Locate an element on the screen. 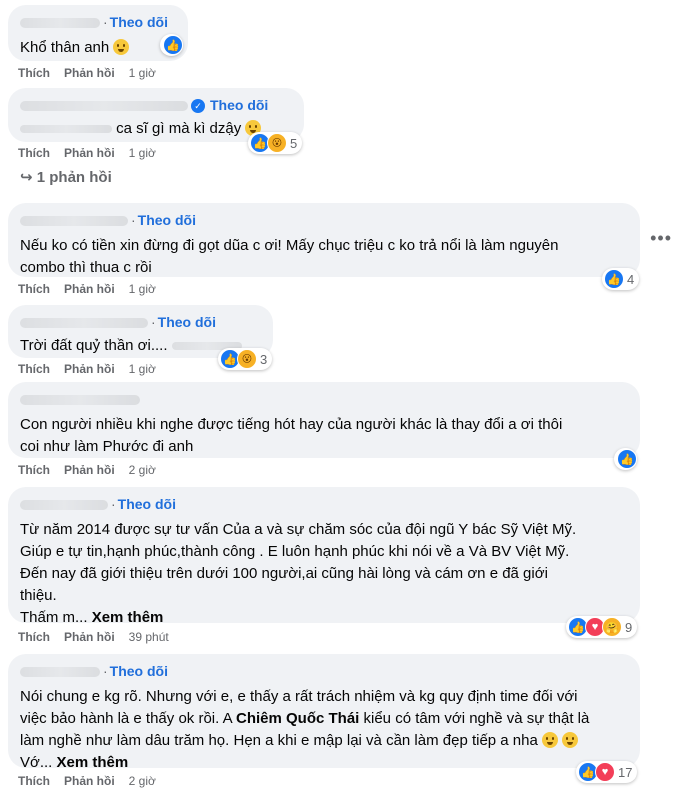  care-reaction-icon: 🤗 is located at coordinates (612, 627).